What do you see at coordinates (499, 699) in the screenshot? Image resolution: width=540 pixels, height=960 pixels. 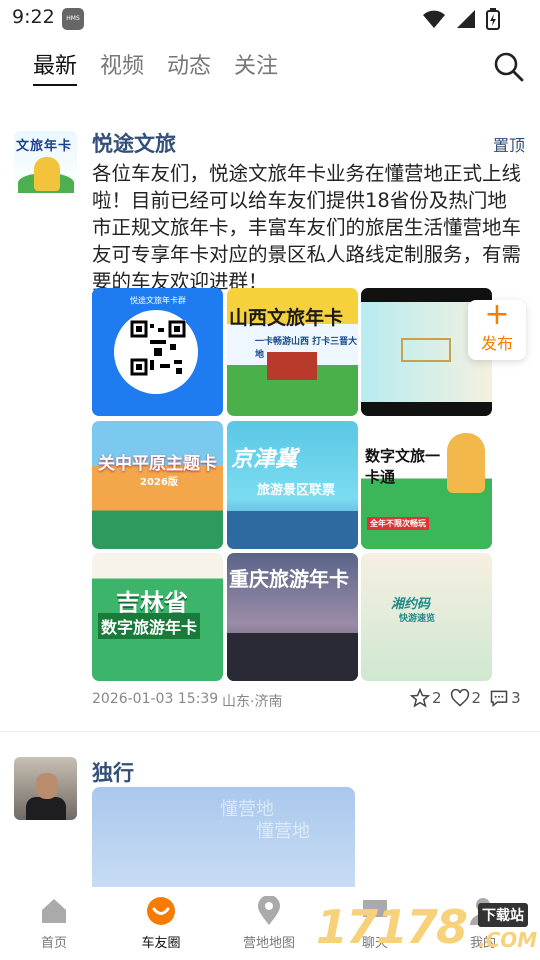 I see `comment-icon` at bounding box center [499, 699].